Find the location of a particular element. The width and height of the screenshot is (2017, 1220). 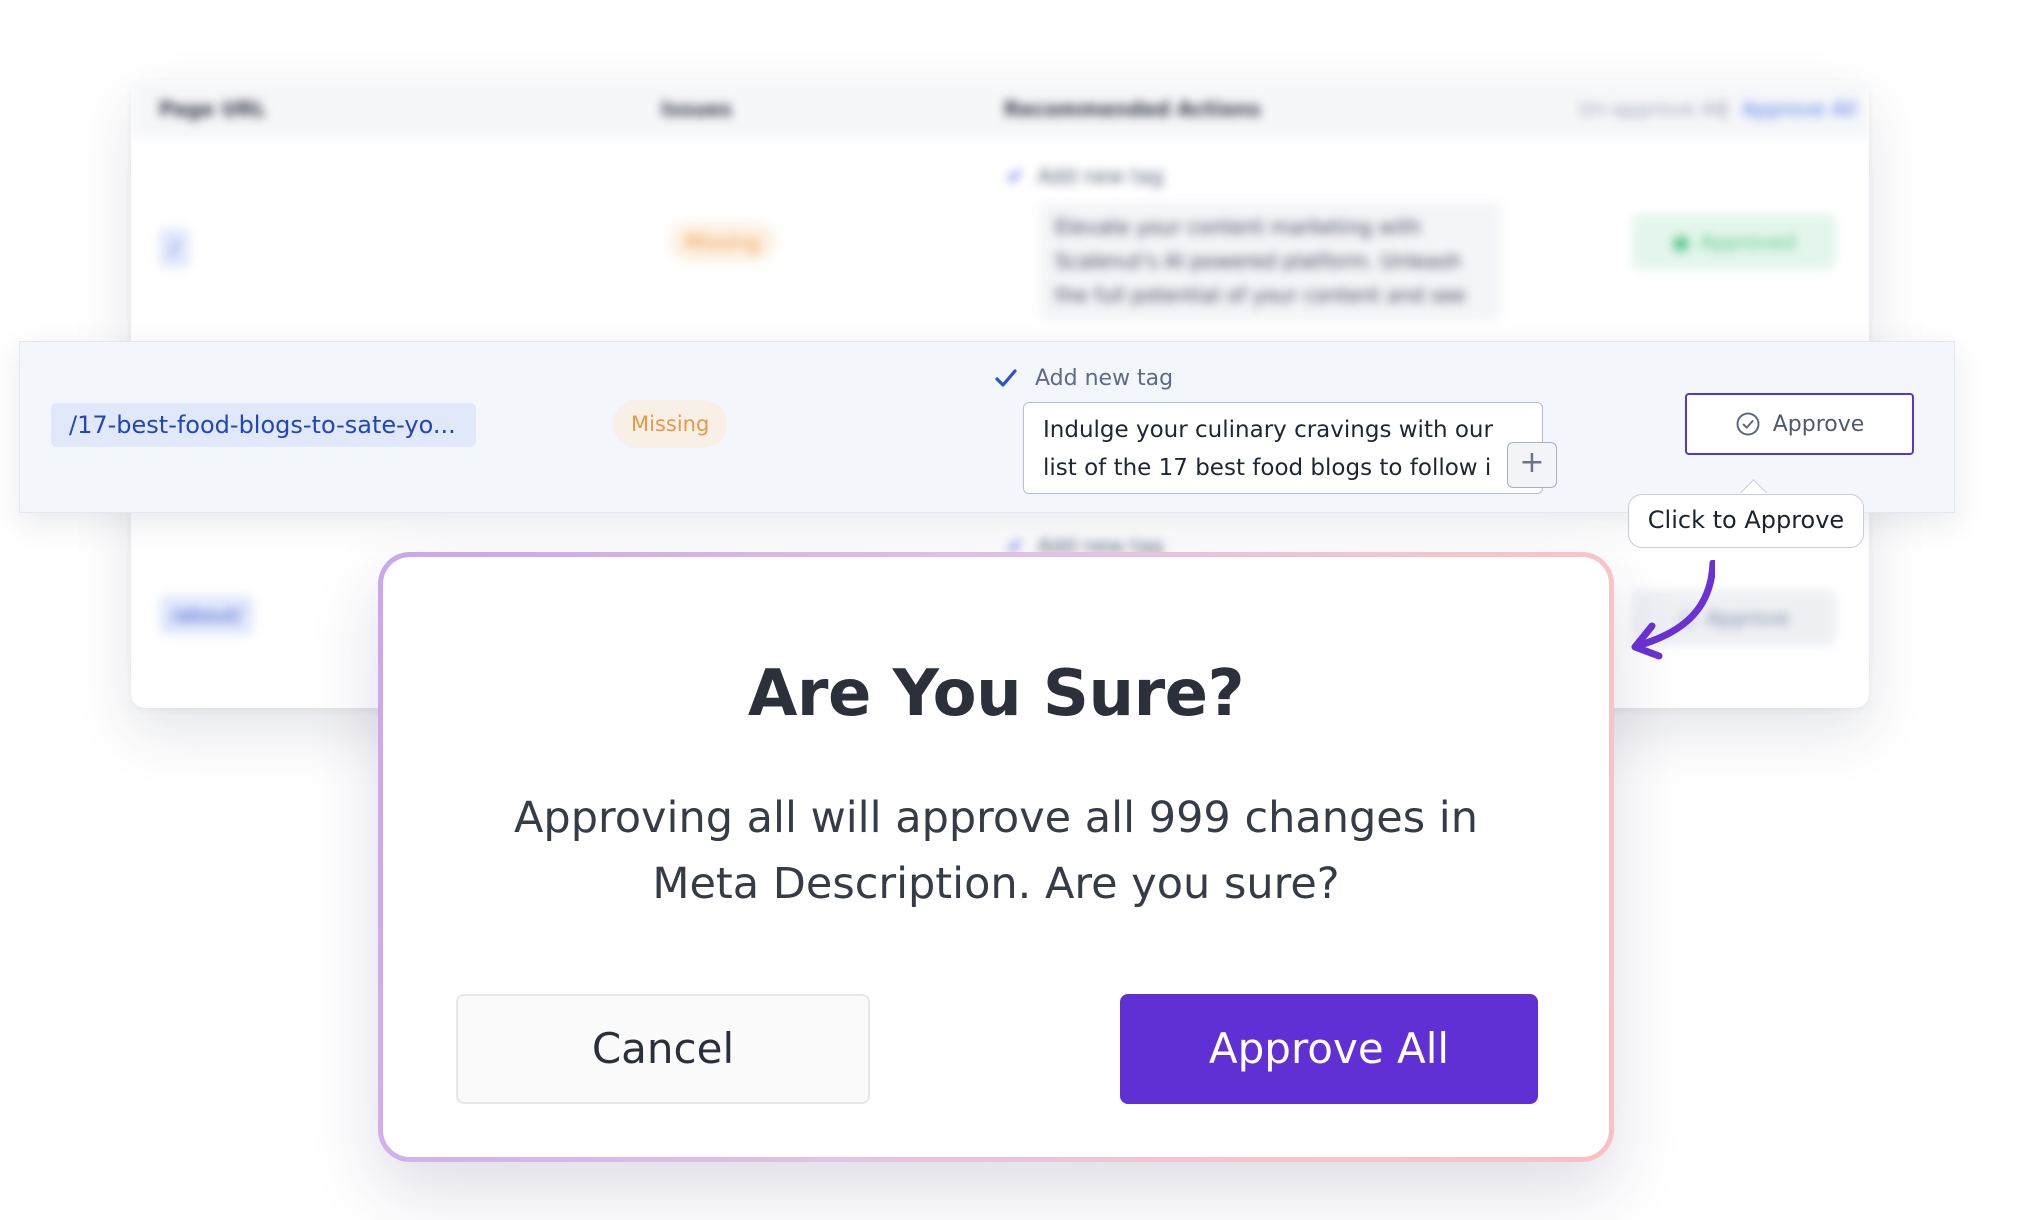

plus-icon: + is located at coordinates (1532, 462).